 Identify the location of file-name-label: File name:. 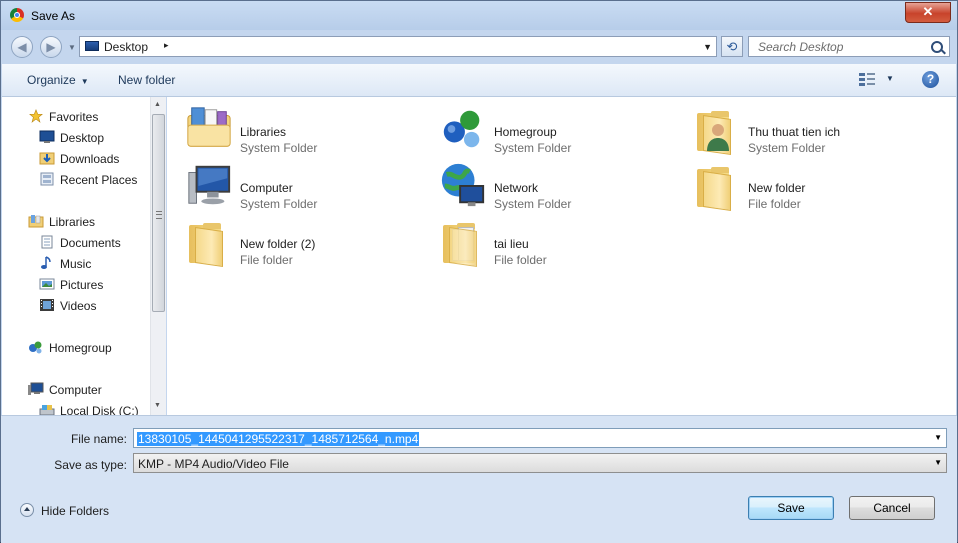
(98, 439).